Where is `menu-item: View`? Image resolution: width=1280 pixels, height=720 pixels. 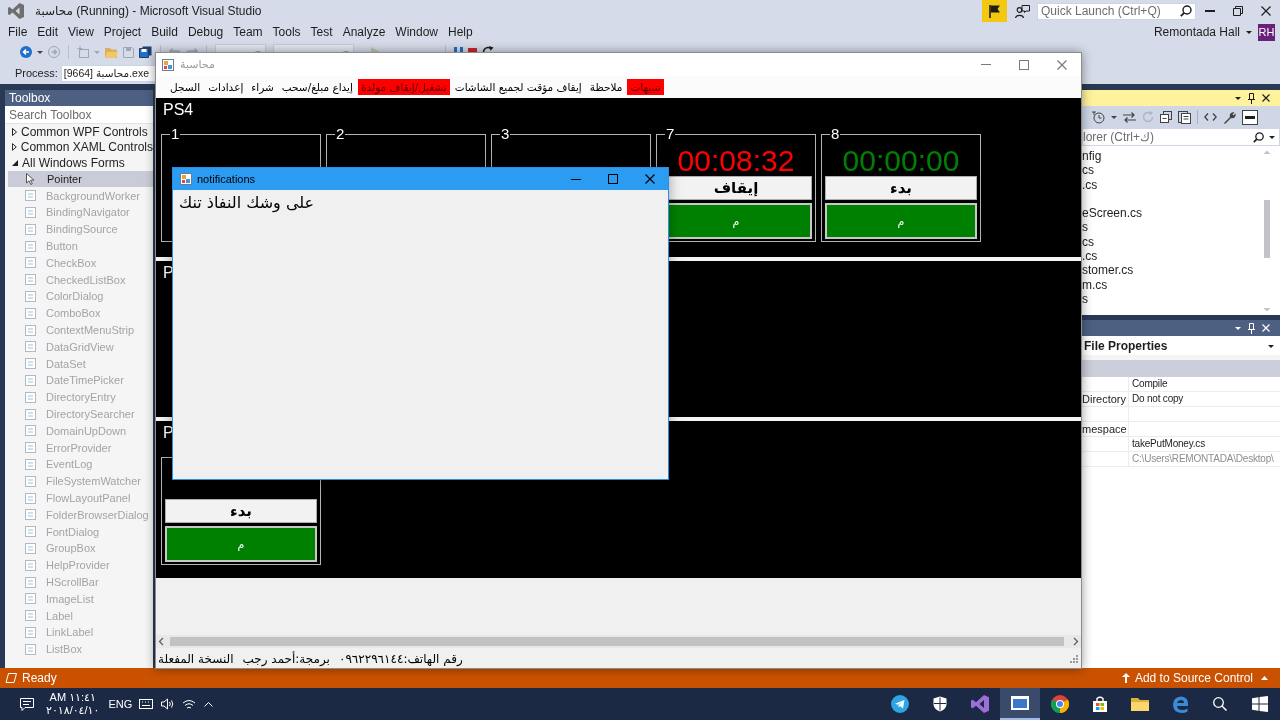
menu-item: View is located at coordinates (81, 32).